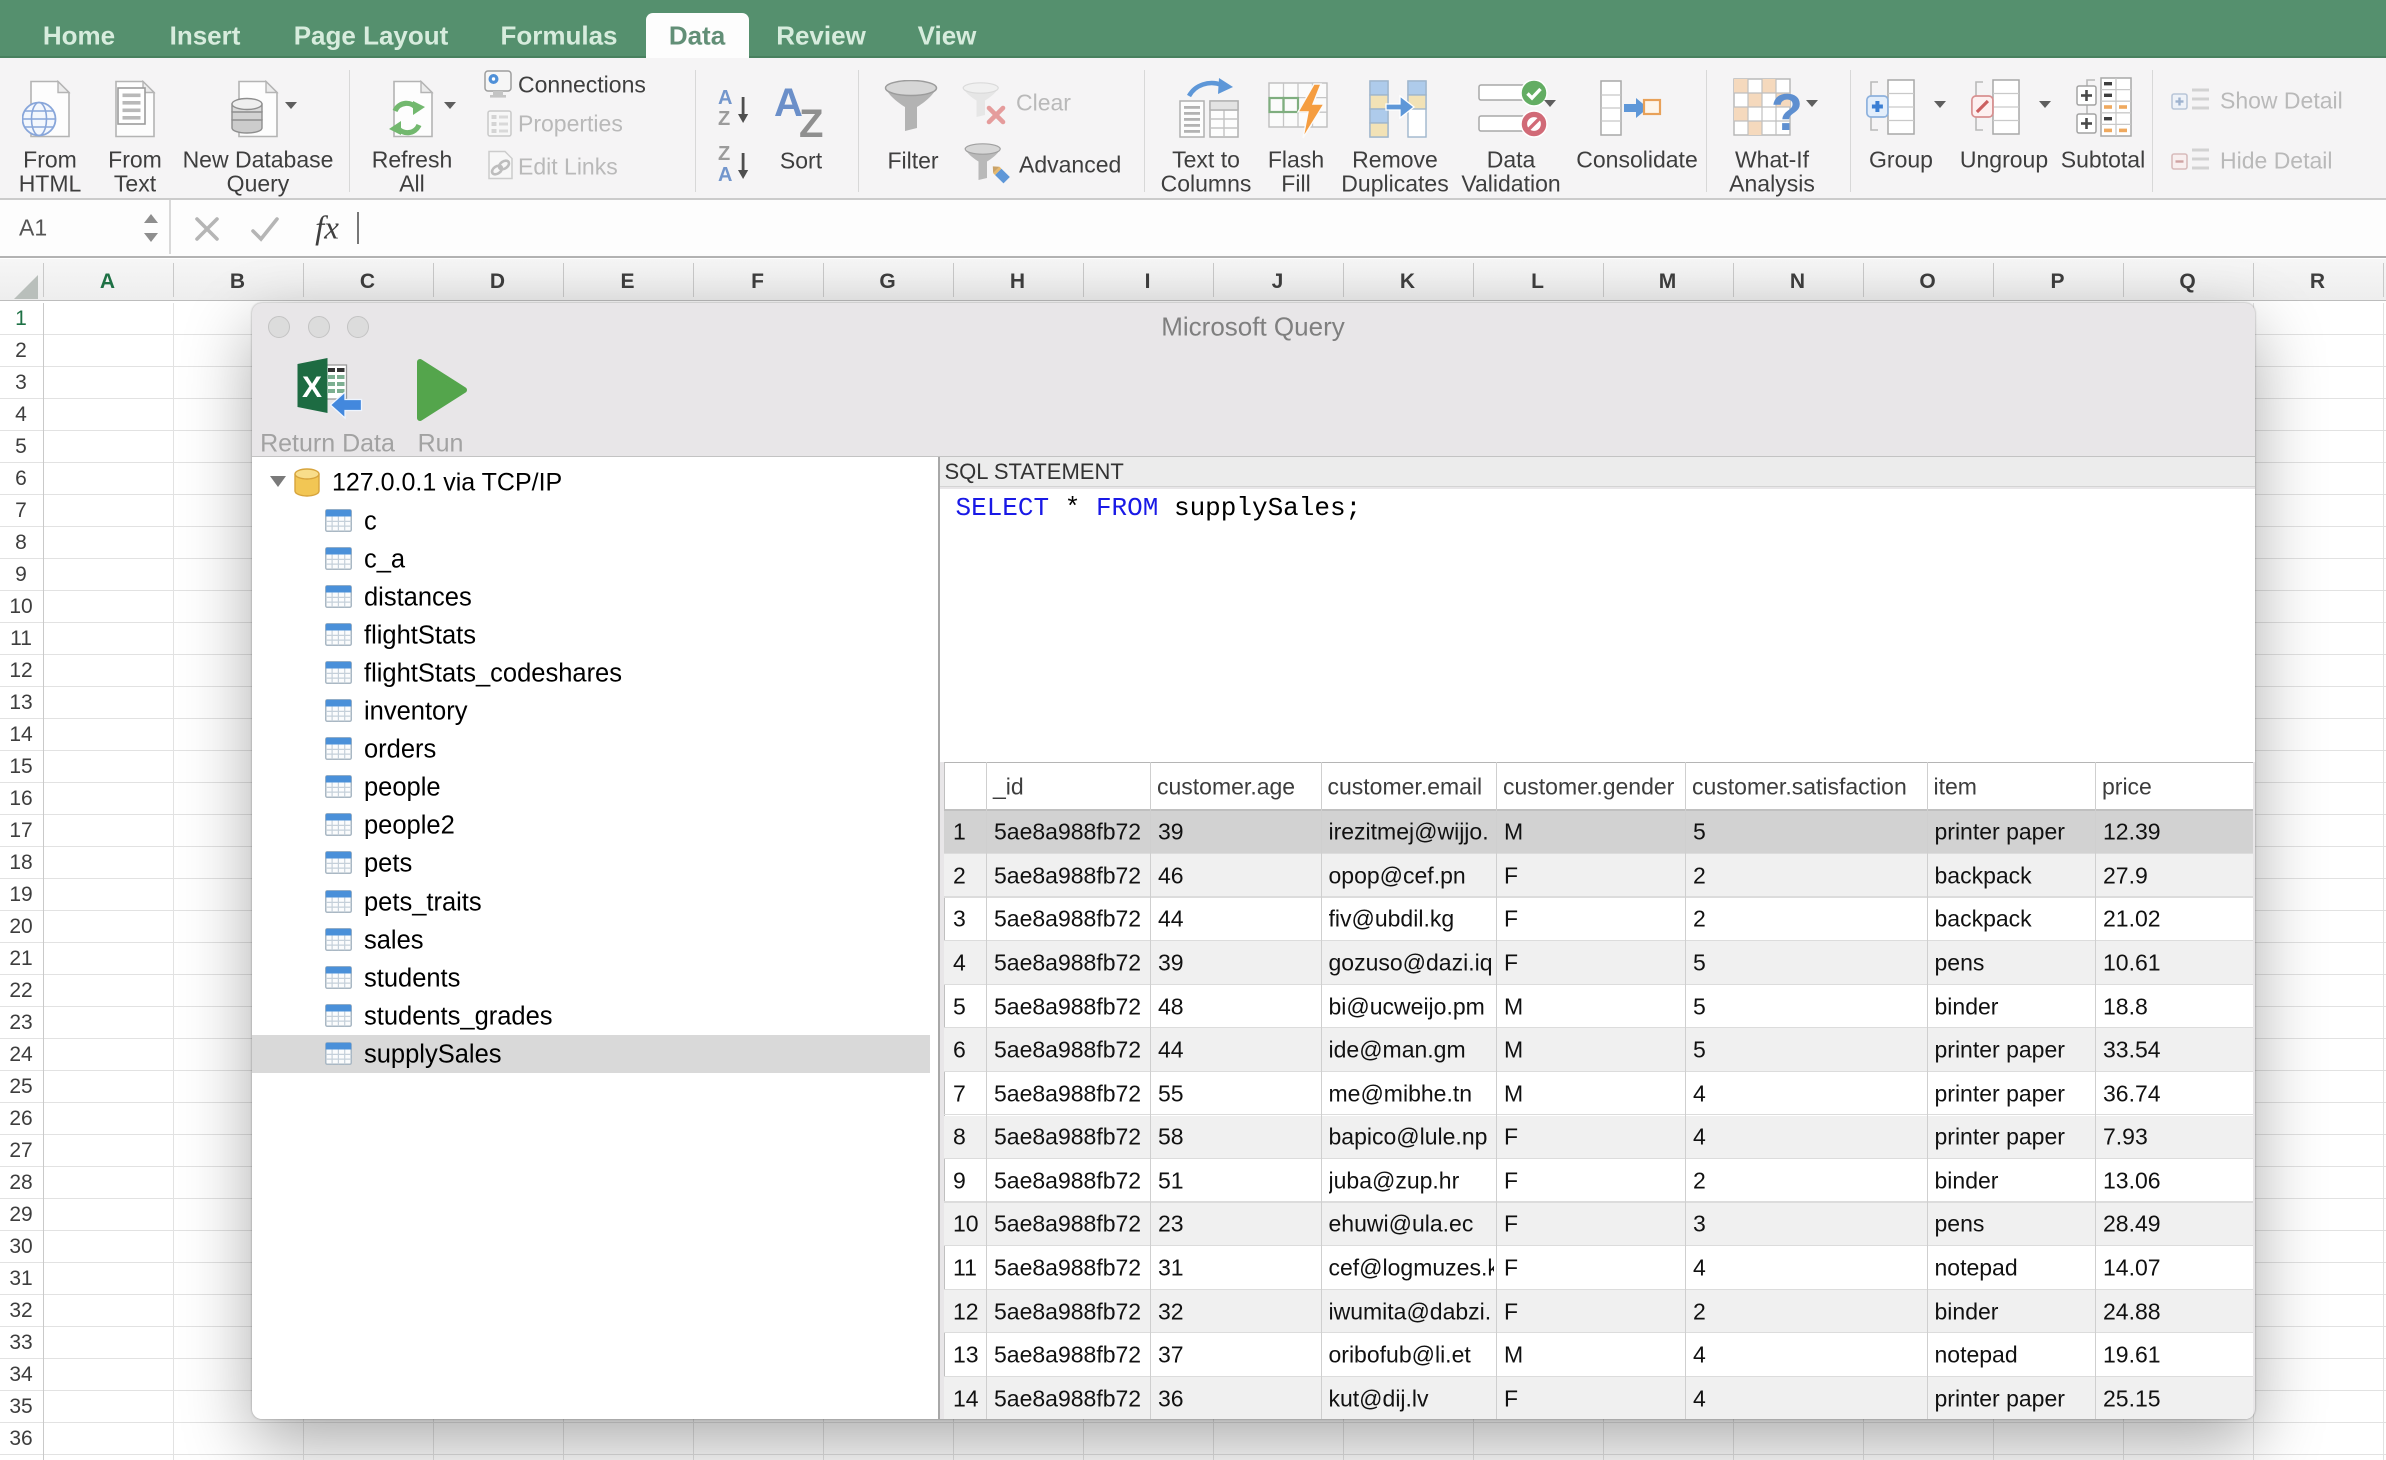  Describe the element at coordinates (312, 387) in the screenshot. I see `svg-text: X` at that location.